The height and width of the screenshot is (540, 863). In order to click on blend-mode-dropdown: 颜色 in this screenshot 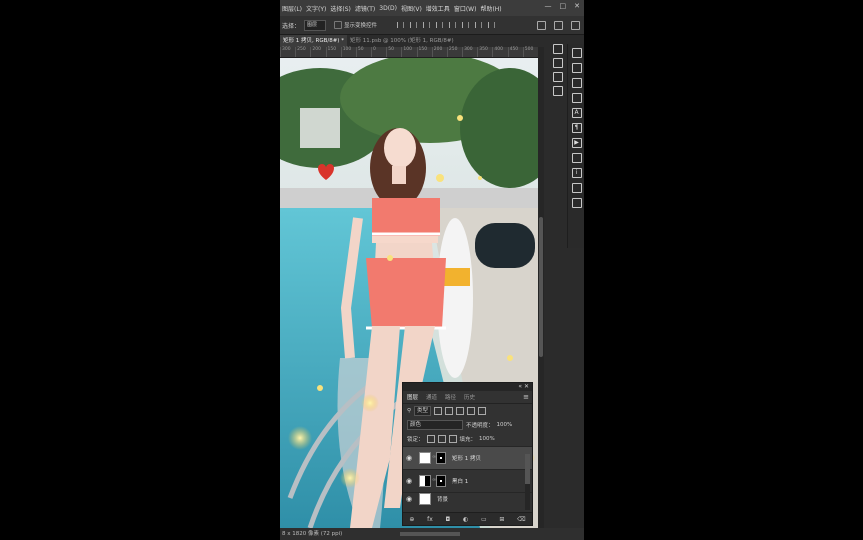, I will do `click(435, 425)`.